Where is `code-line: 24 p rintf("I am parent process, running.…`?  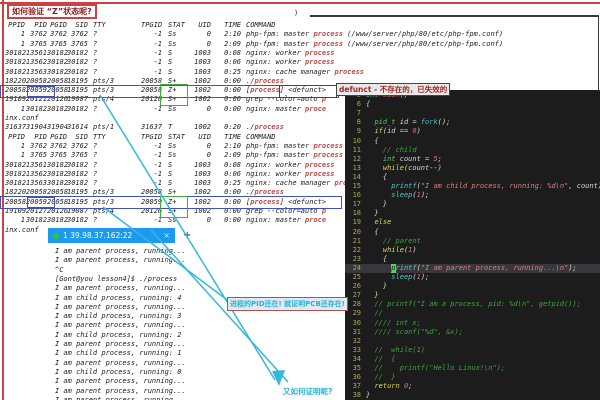
code-line: 24 p rintf("I am parent process, running.… is located at coordinates (472, 268).